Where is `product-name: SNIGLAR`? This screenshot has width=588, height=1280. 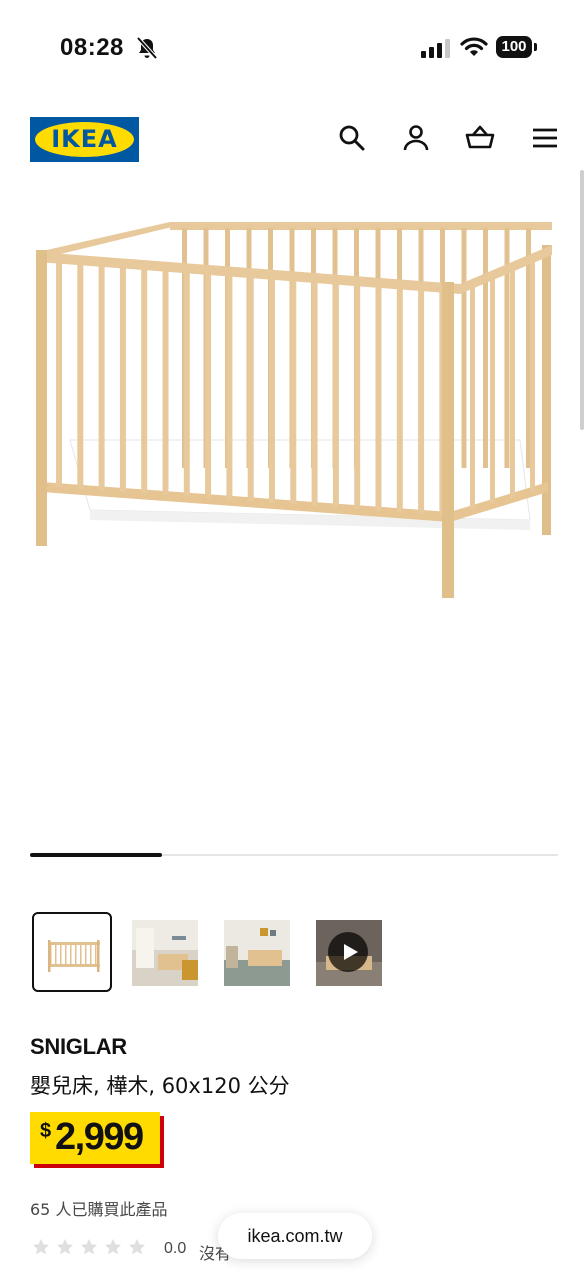 product-name: SNIGLAR is located at coordinates (78, 1046).